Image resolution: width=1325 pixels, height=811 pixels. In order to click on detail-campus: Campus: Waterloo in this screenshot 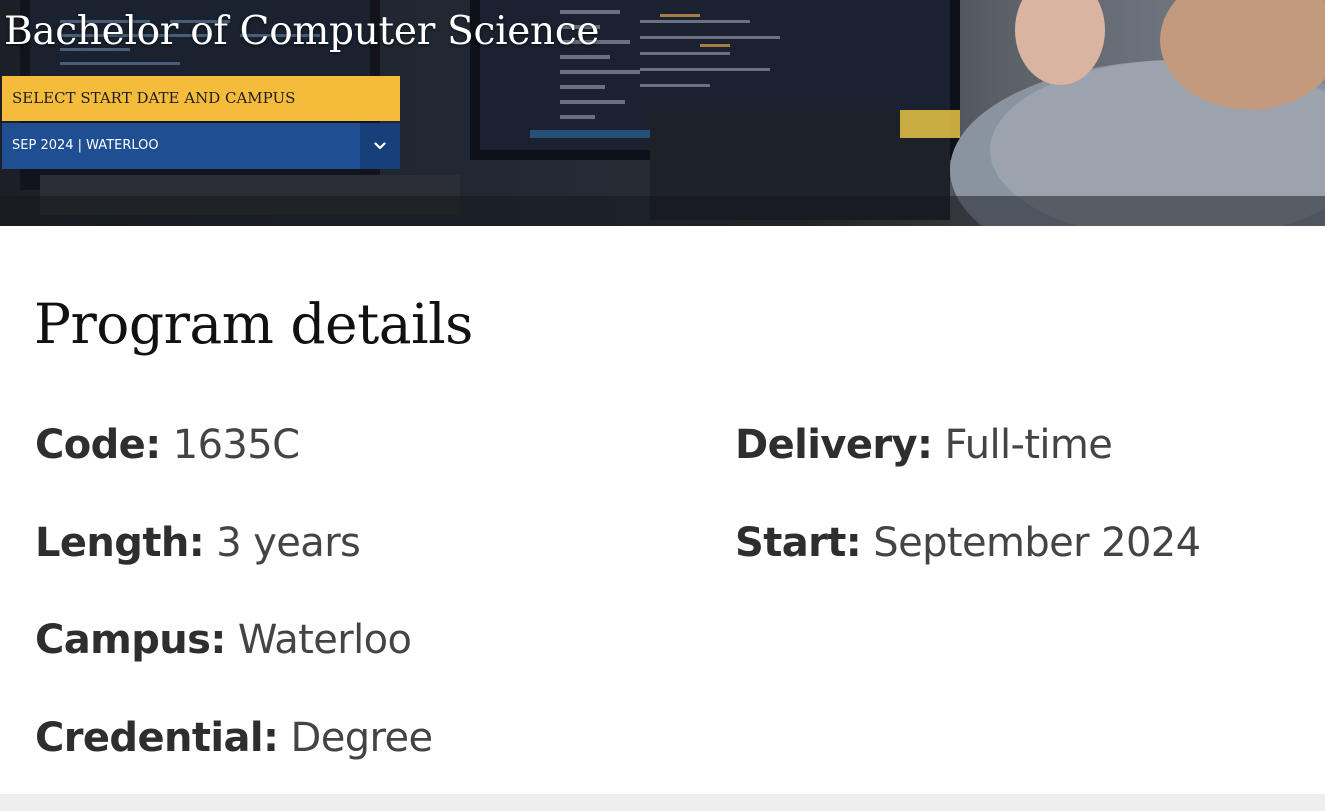, I will do `click(223, 640)`.